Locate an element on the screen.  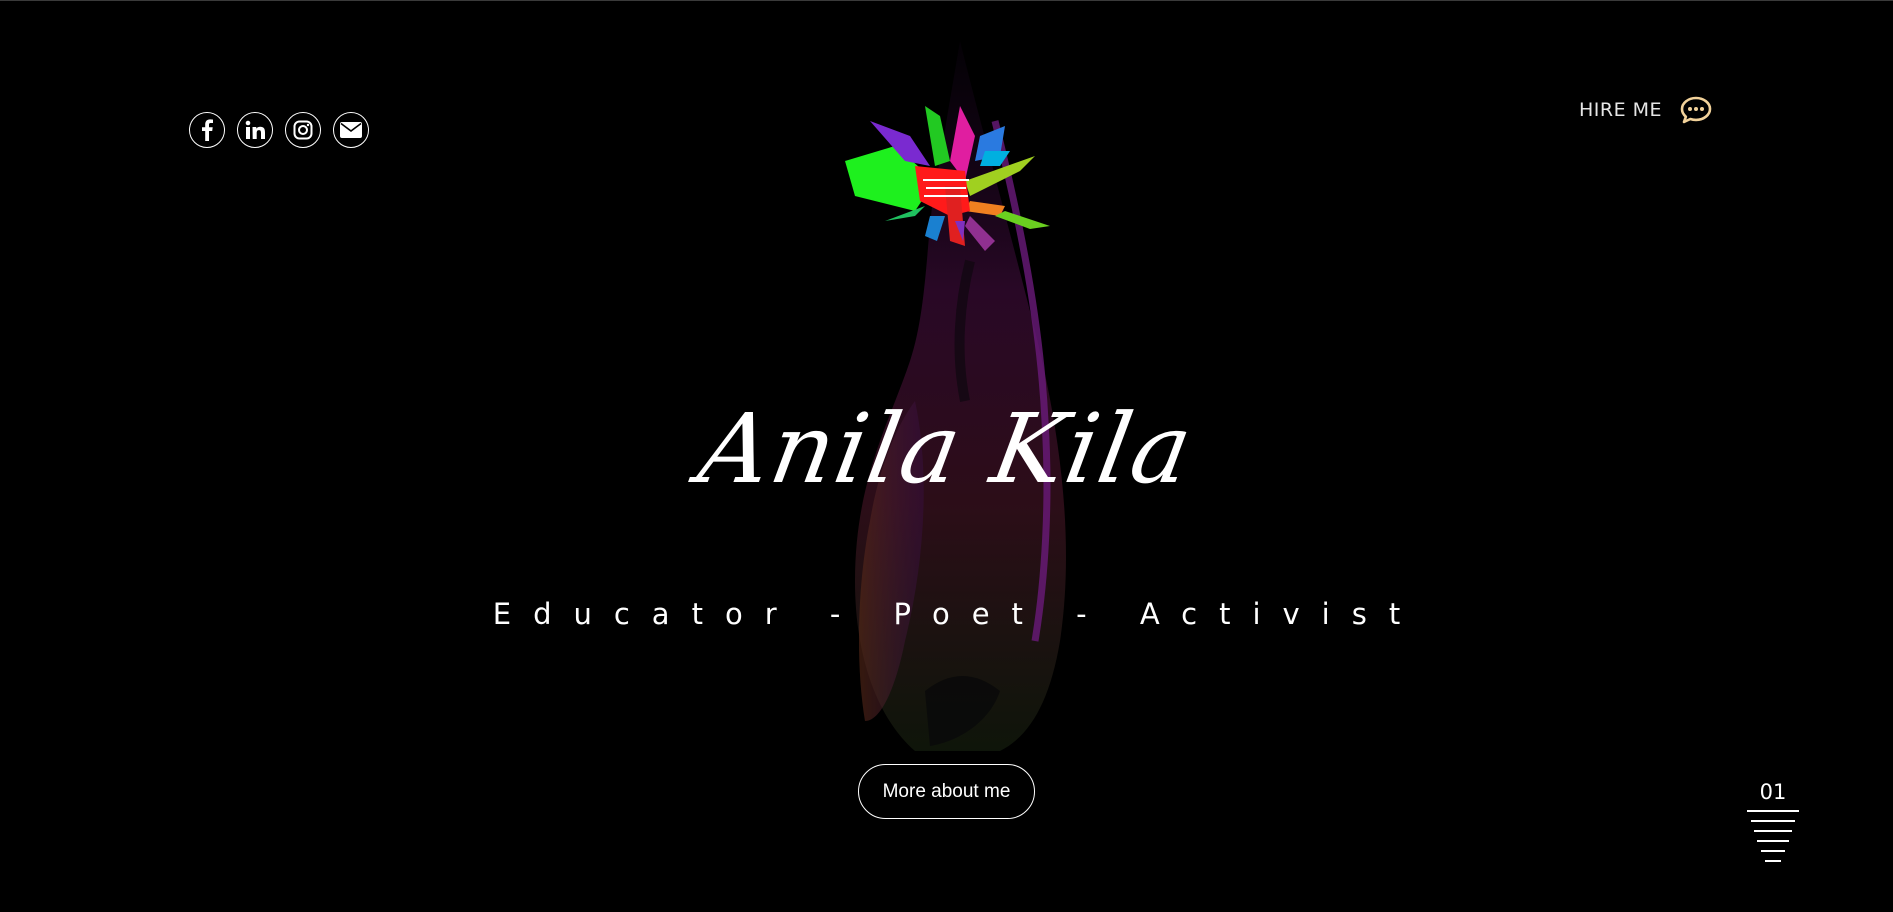
linkedin-icon is located at coordinates (255, 130).